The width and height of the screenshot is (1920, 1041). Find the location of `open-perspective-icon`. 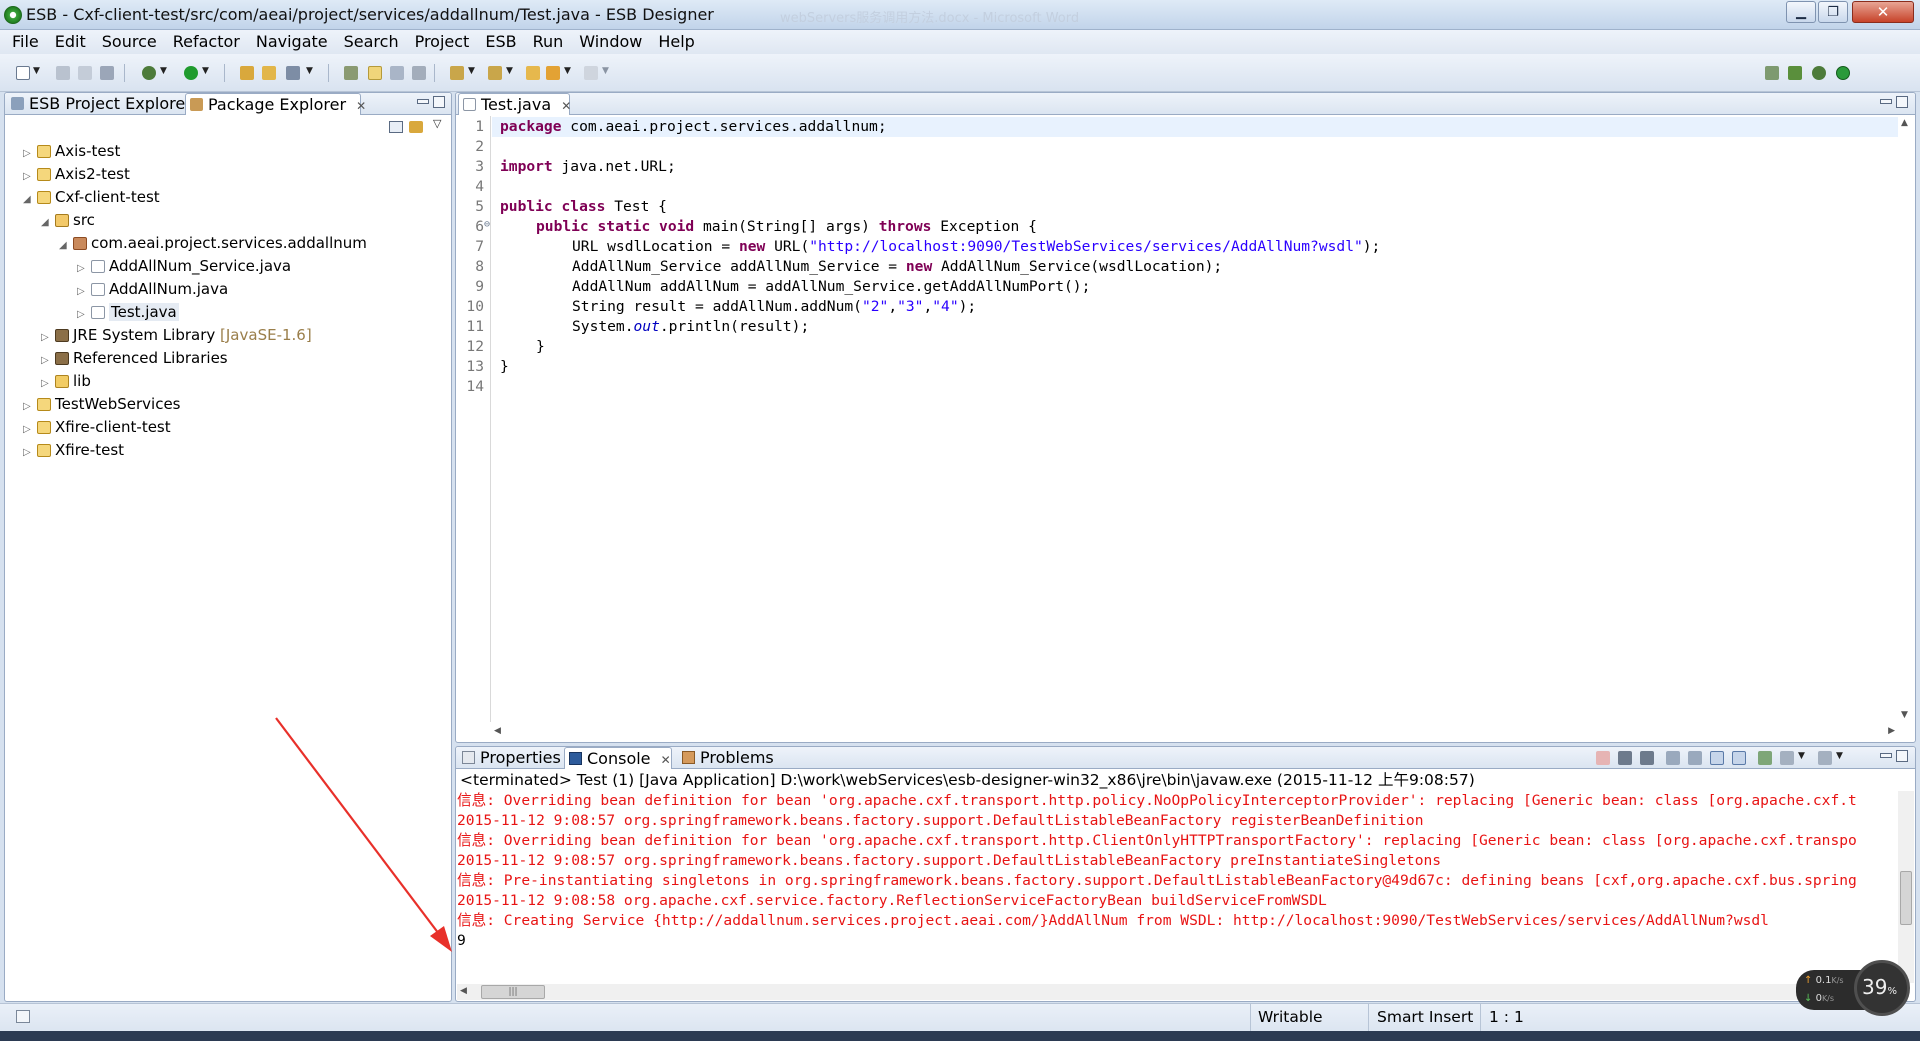

open-perspective-icon is located at coordinates (1772, 73).